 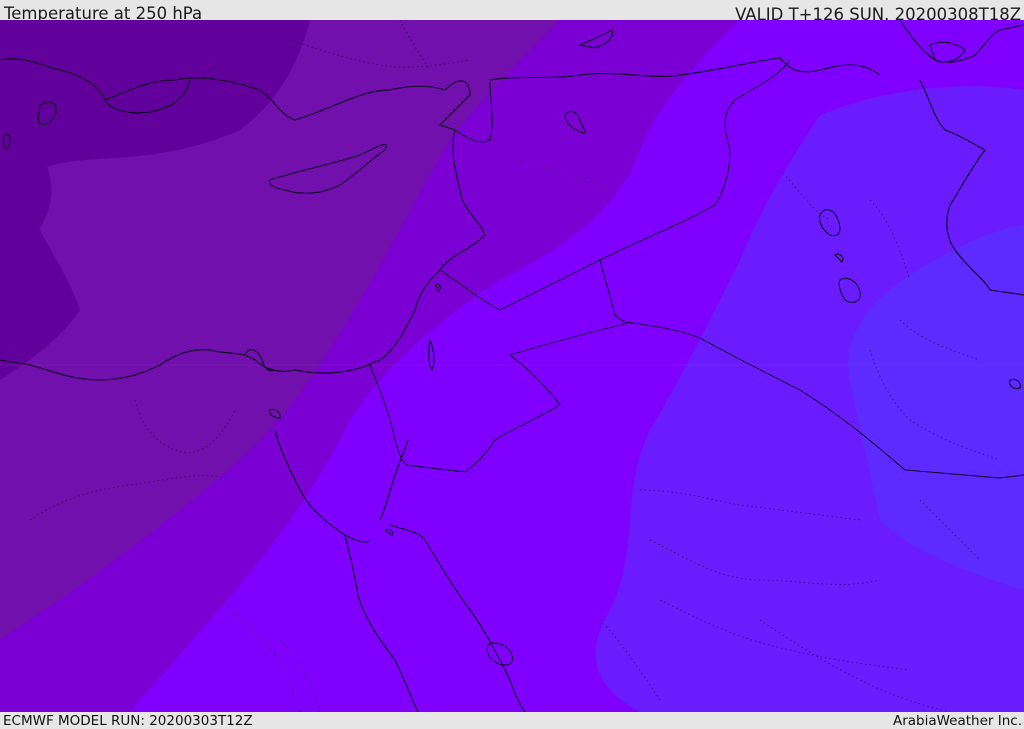 I want to click on model-run-label: ECMWF MODEL RUN: 20200303T12Z, so click(x=128, y=720).